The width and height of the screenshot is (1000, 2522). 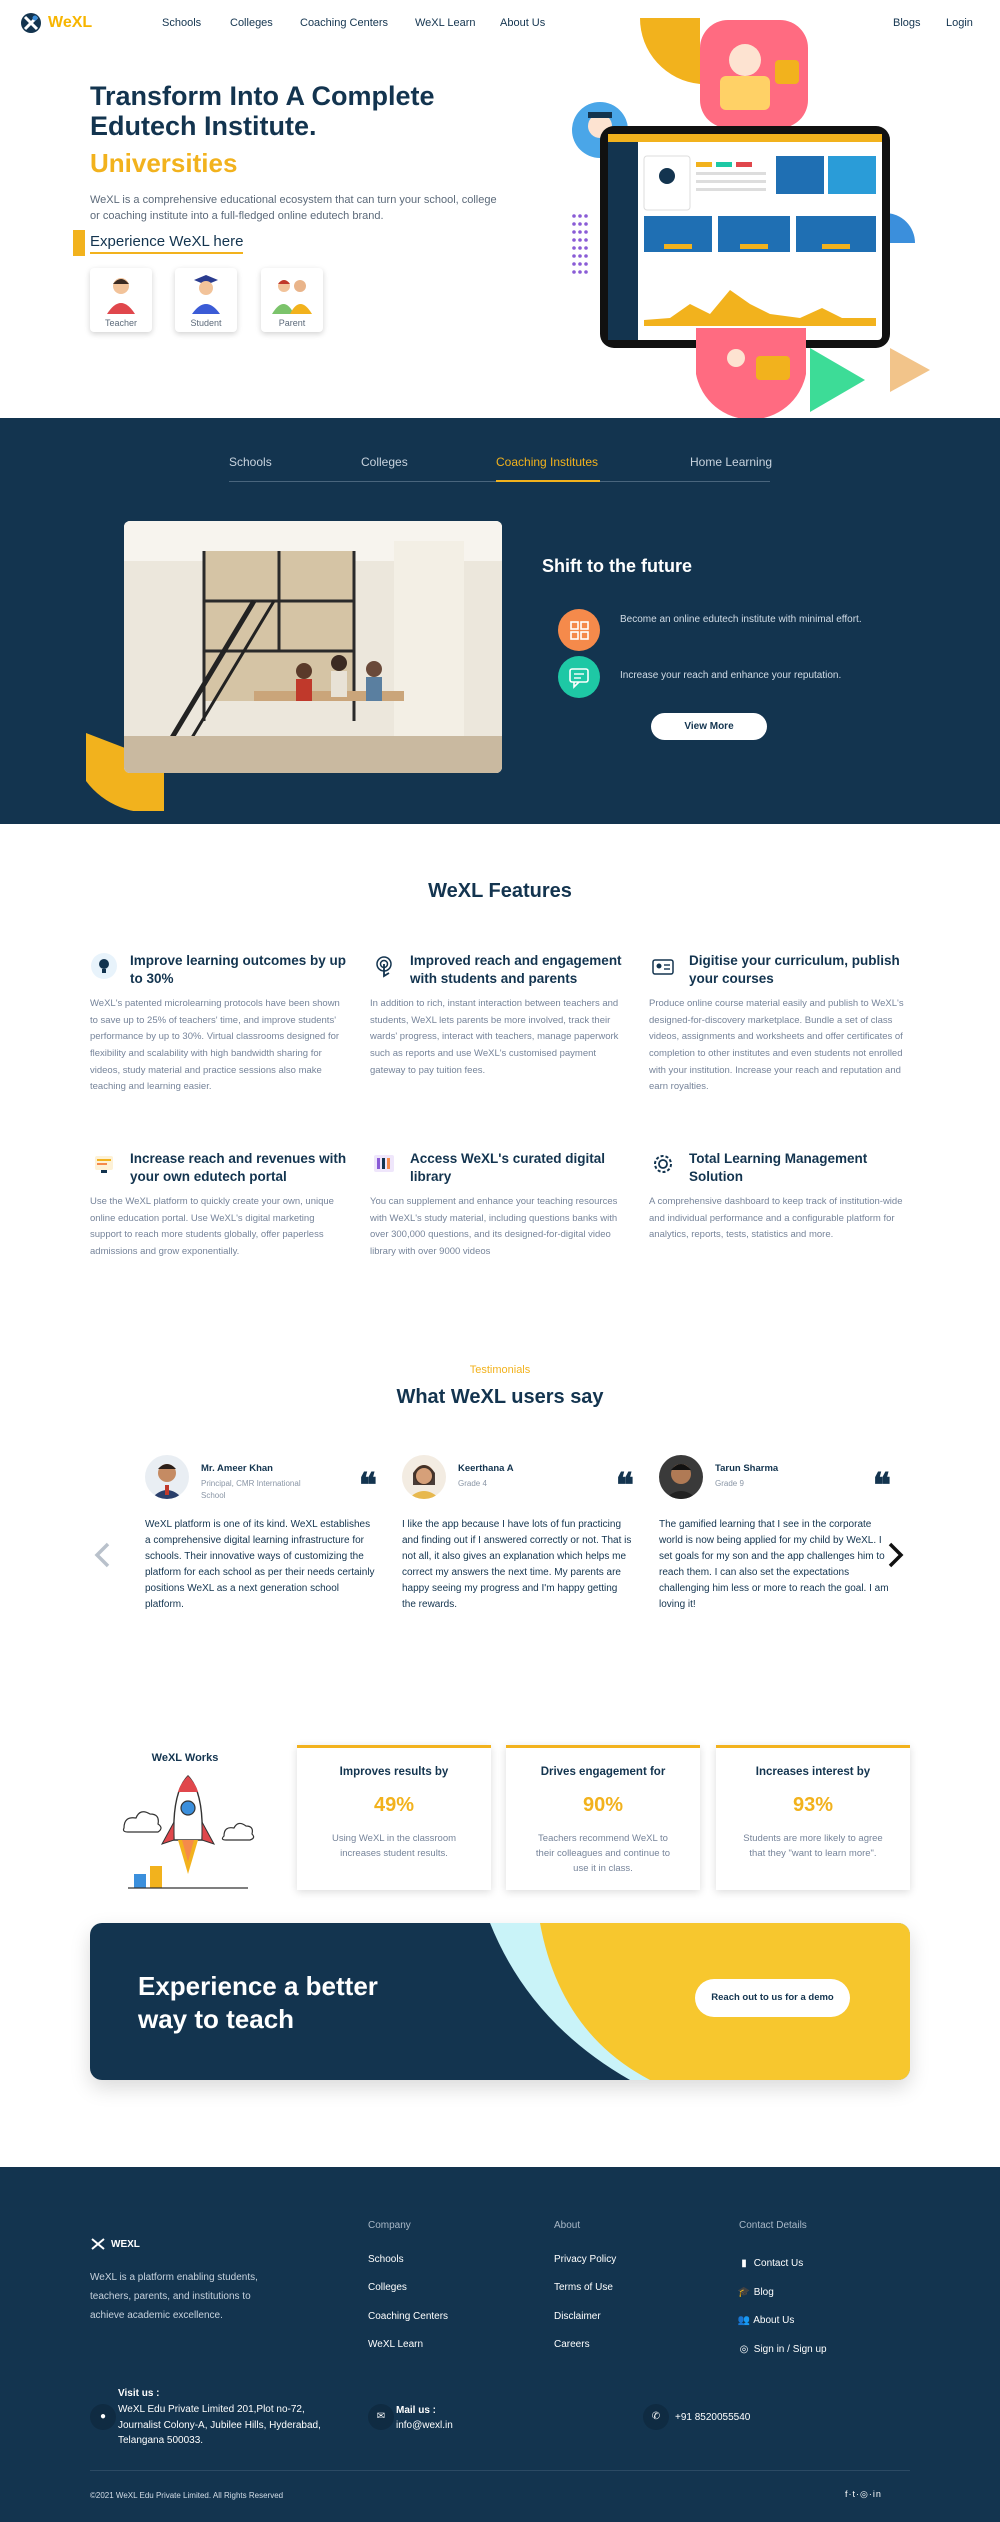 I want to click on student-avatar-icon, so click(x=206, y=294).